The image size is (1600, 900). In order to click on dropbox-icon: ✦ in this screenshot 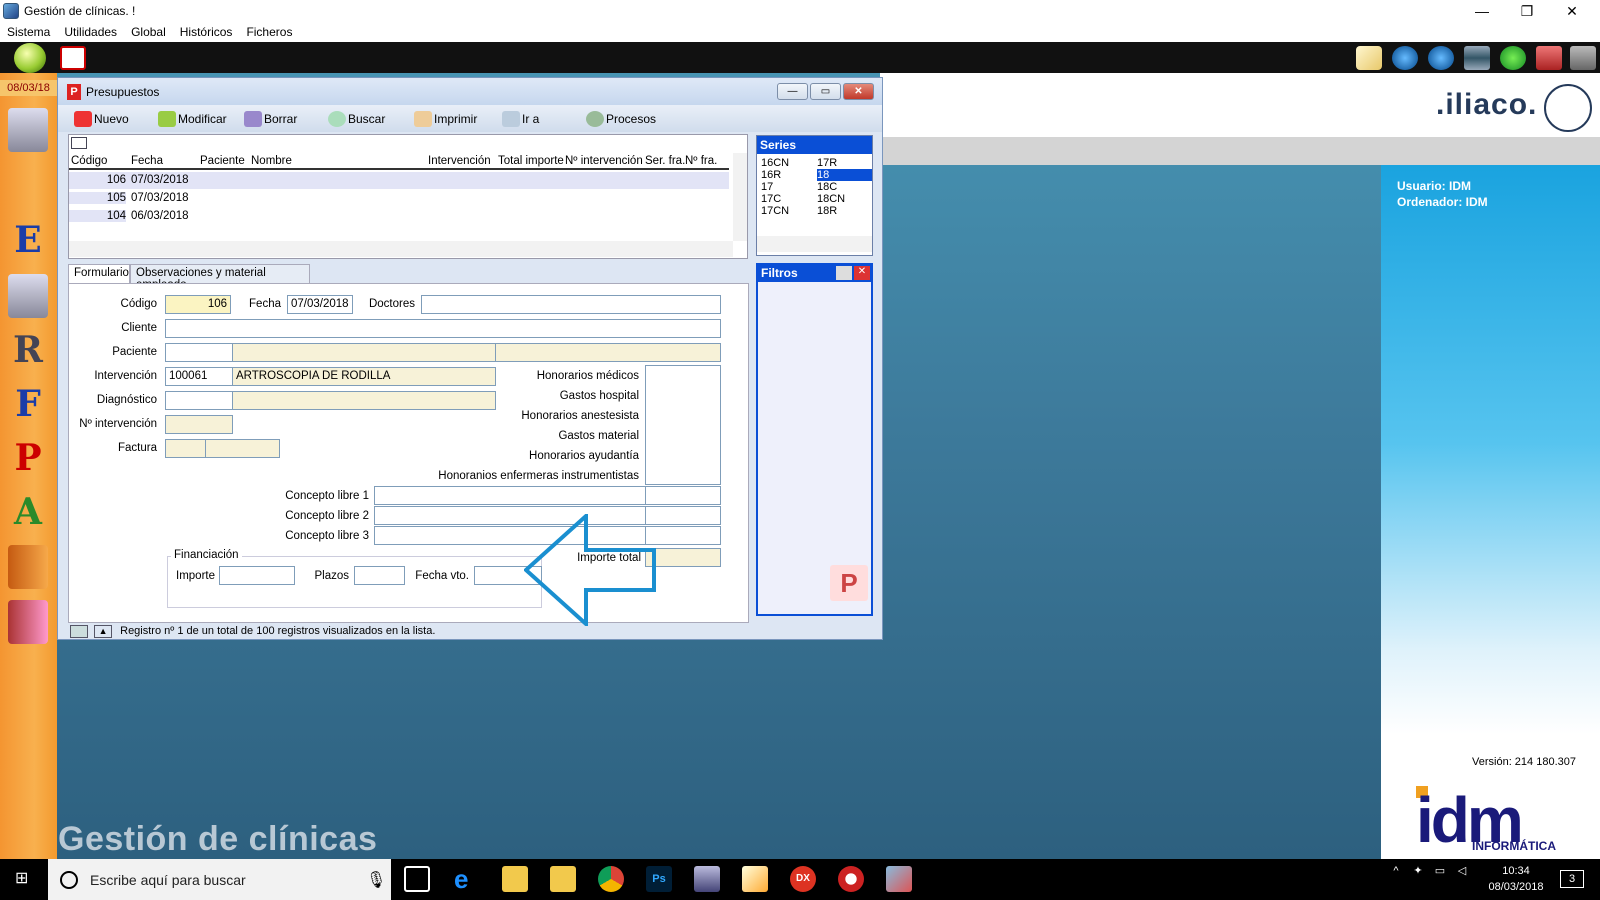, I will do `click(1418, 871)`.